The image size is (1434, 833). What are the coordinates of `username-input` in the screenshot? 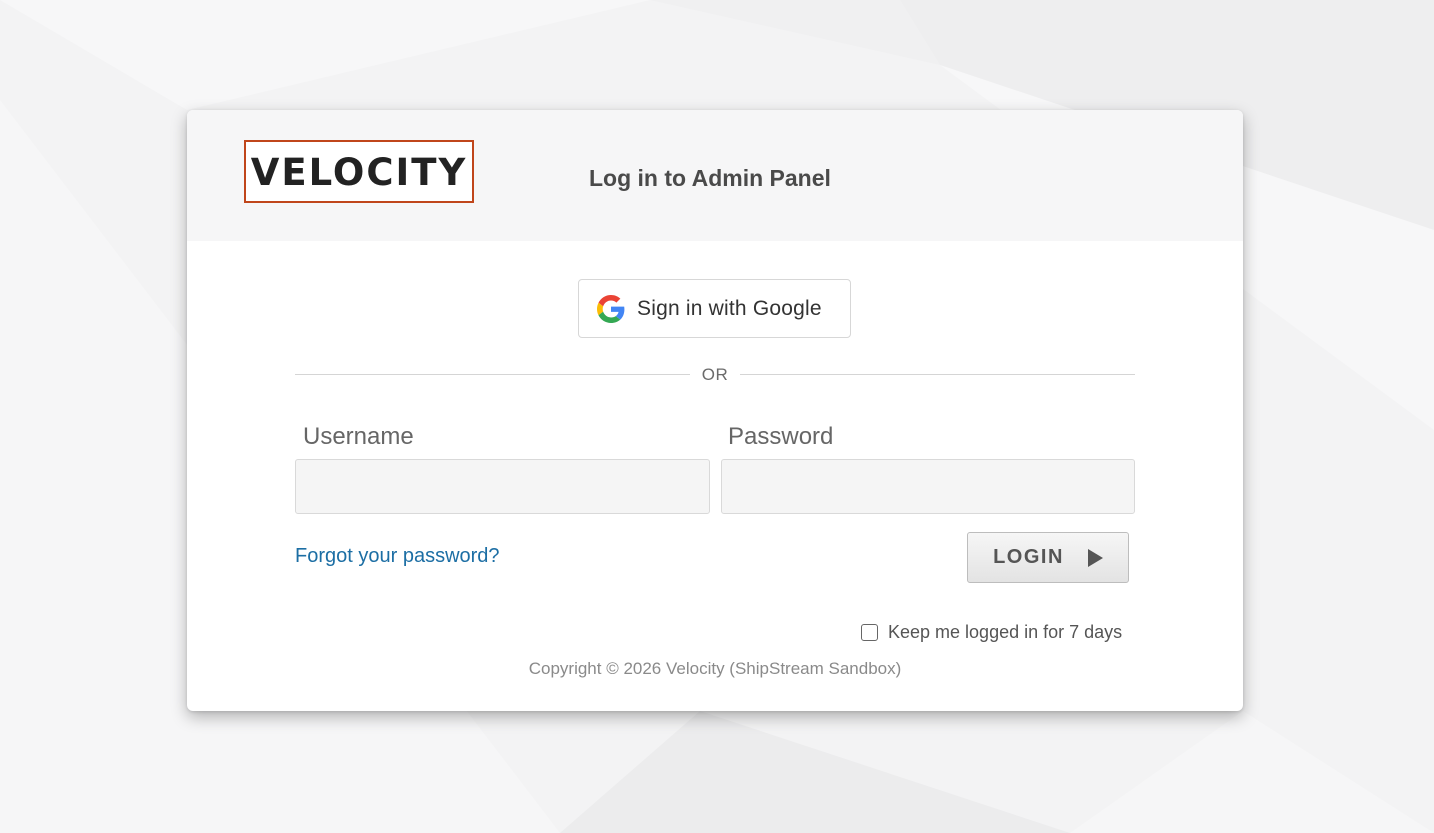 It's located at (502, 486).